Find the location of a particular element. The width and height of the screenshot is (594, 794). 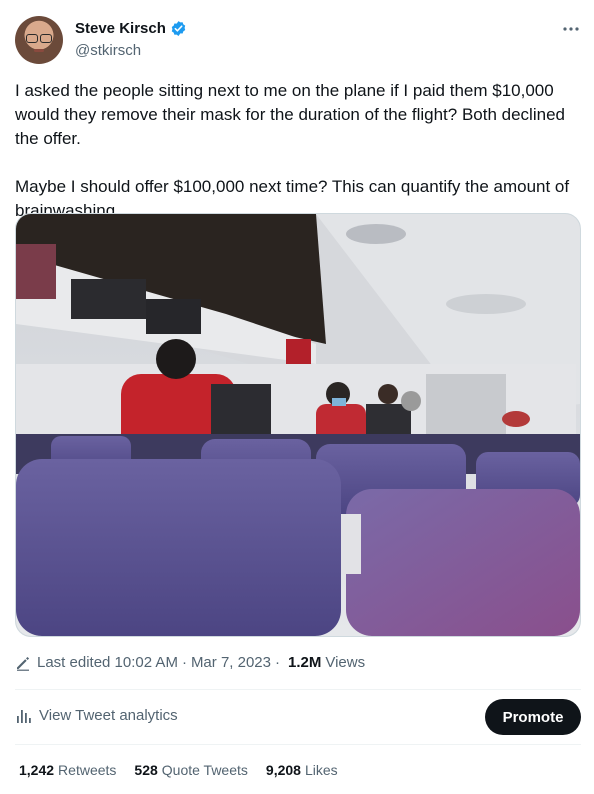

tweet-date: Mar 7, 2023 is located at coordinates (231, 662).